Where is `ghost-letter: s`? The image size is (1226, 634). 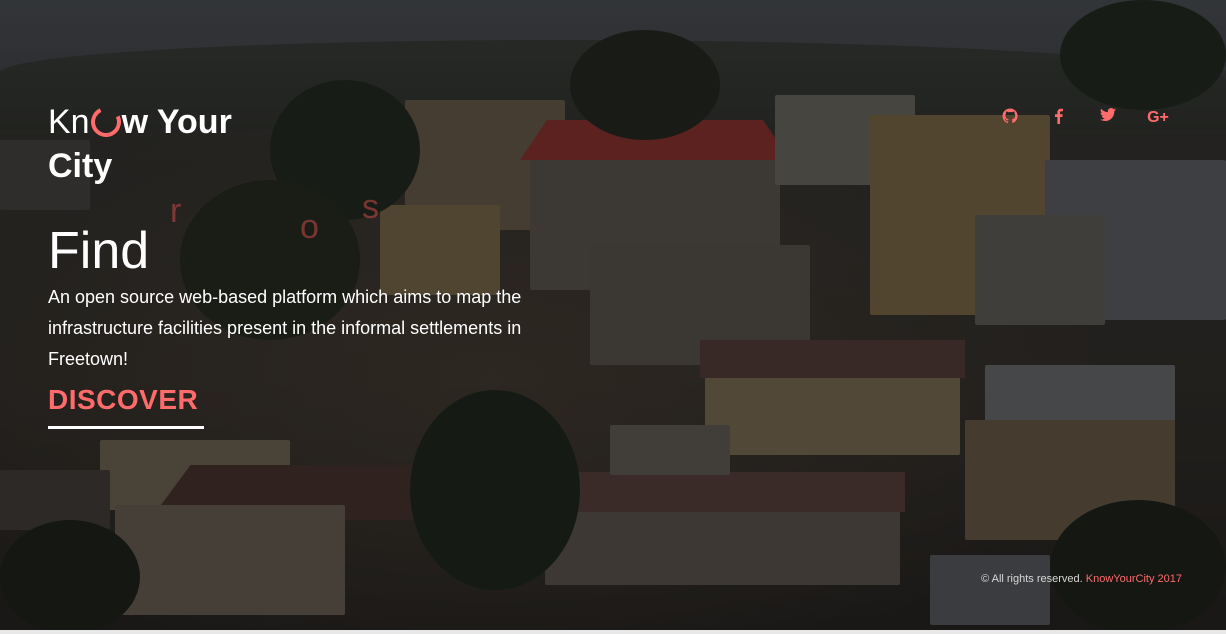
ghost-letter: s is located at coordinates (370, 207).